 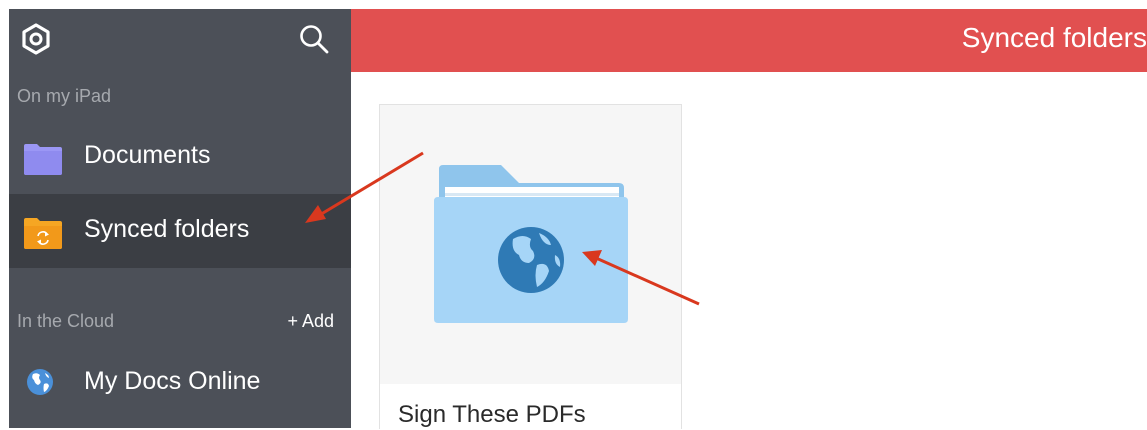 I want to click on section-label-cloud: In the Cloud, so click(x=66, y=321).